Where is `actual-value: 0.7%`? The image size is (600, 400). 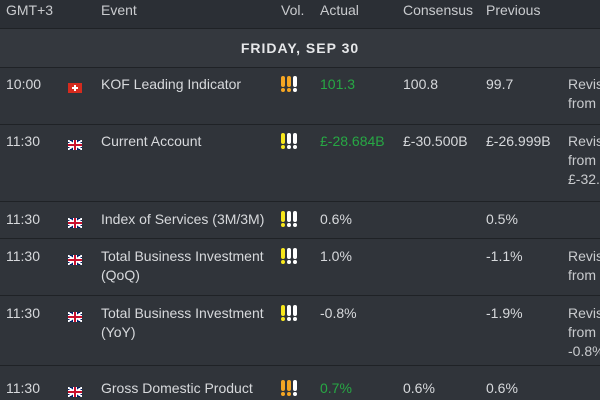
actual-value: 0.7% is located at coordinates (336, 388).